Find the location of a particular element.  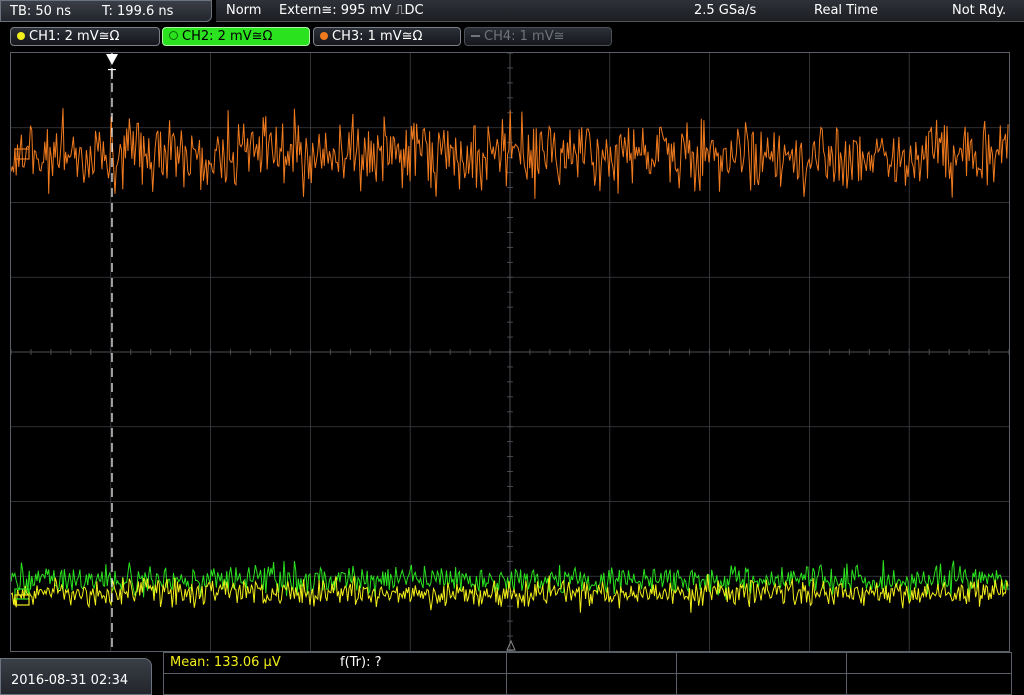

channel-tab-ch2: CH2: 2 mV≅Ω is located at coordinates (236, 36).